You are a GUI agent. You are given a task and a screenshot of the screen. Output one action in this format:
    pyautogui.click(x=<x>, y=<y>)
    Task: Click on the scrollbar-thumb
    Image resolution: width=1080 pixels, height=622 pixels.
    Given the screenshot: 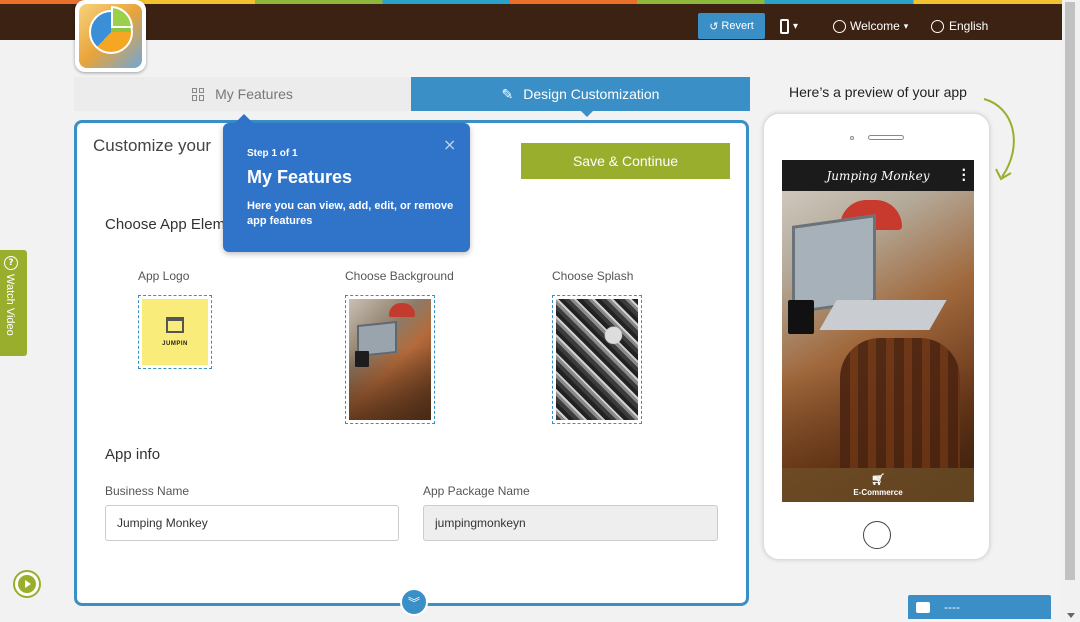 What is the action you would take?
    pyautogui.click(x=1070, y=291)
    